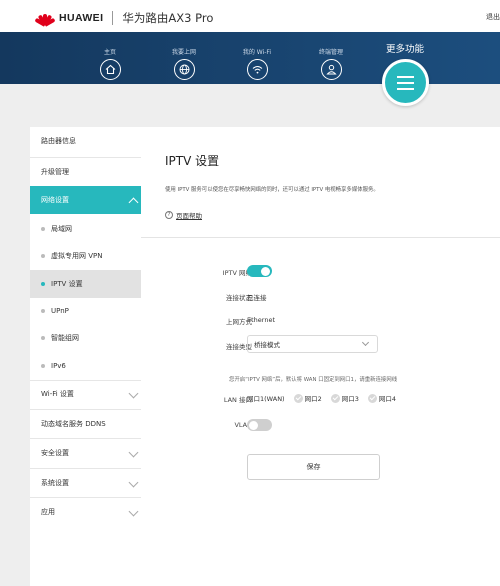 This screenshot has height=586, width=500. What do you see at coordinates (330, 52) in the screenshot?
I see `nav-devices-label: 终端管理` at bounding box center [330, 52].